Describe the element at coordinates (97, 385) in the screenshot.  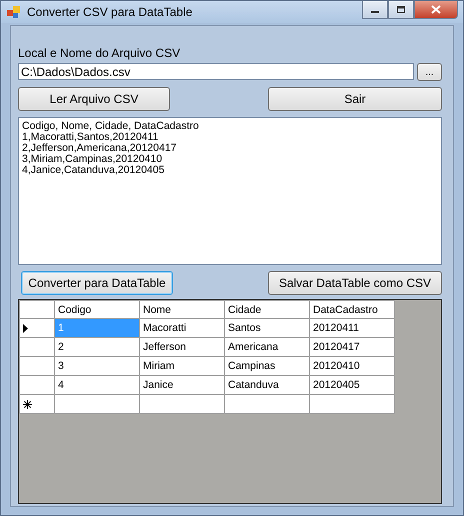
I see `table-cell: 4` at that location.